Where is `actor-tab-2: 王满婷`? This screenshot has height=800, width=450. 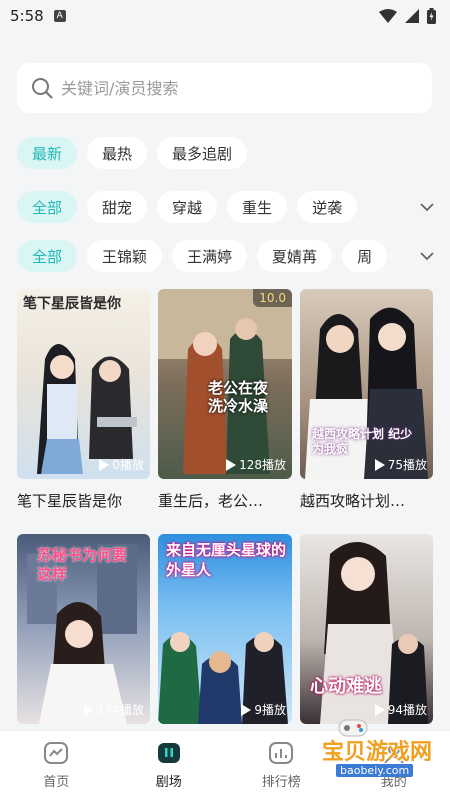
actor-tab-2: 王满婷 is located at coordinates (210, 256).